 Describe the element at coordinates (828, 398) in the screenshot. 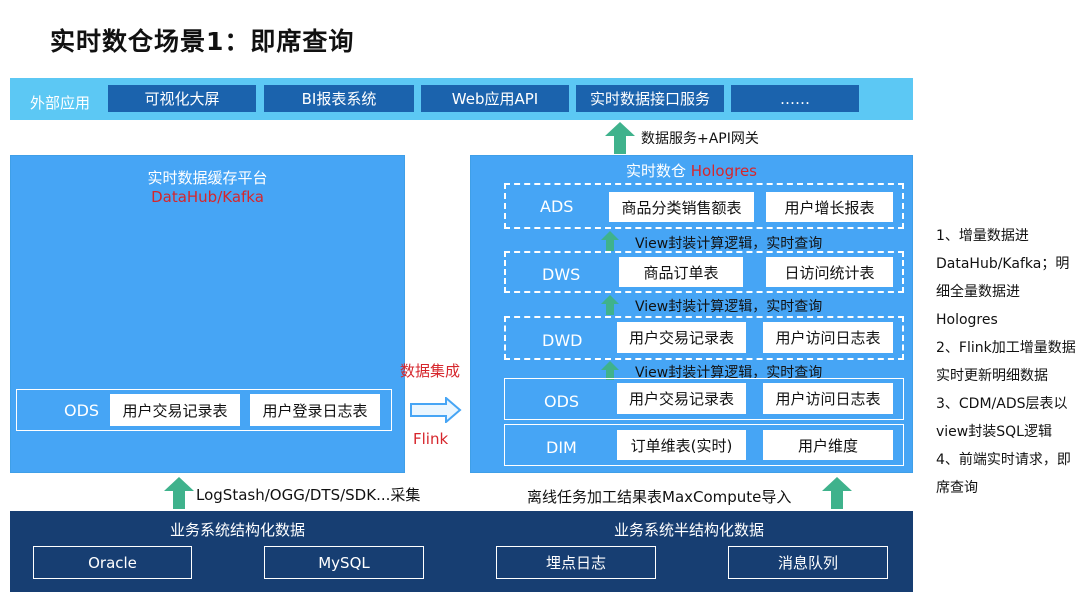

I see `ods-table-user-visit: 用户访问日志表` at that location.